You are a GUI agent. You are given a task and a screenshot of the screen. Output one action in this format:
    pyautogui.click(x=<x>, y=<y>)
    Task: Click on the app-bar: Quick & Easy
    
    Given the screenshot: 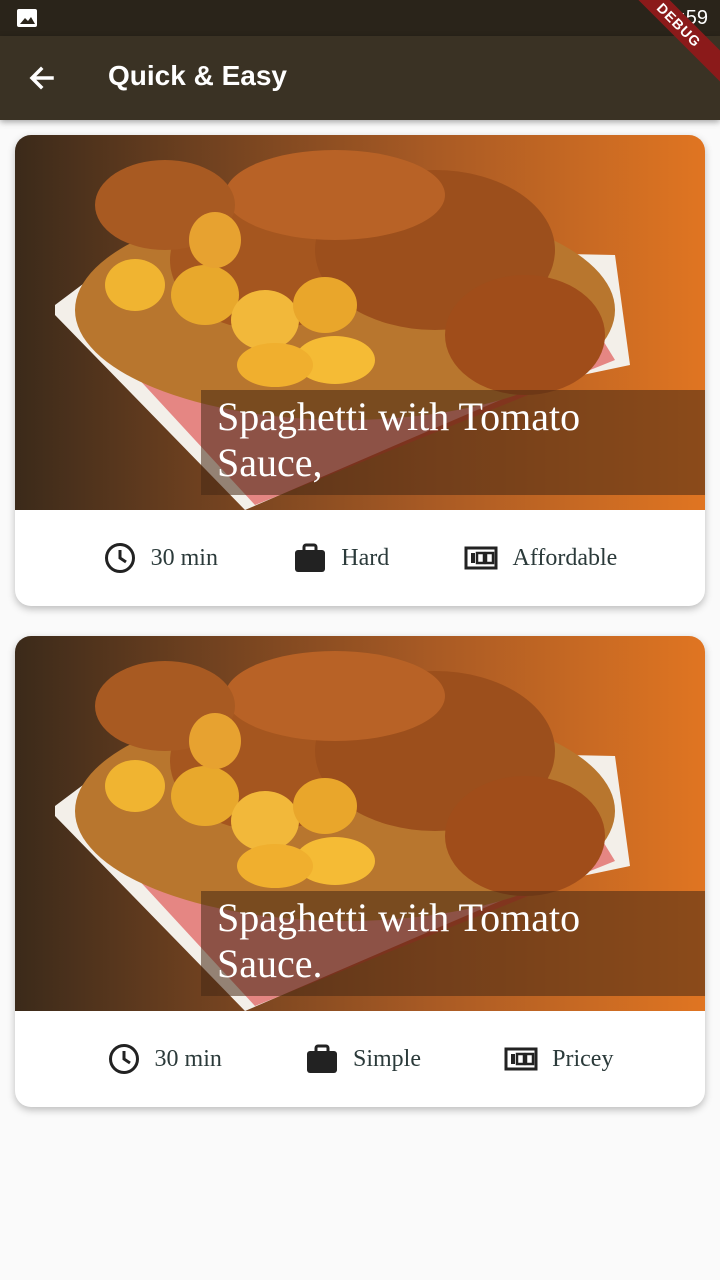 What is the action you would take?
    pyautogui.click(x=360, y=78)
    